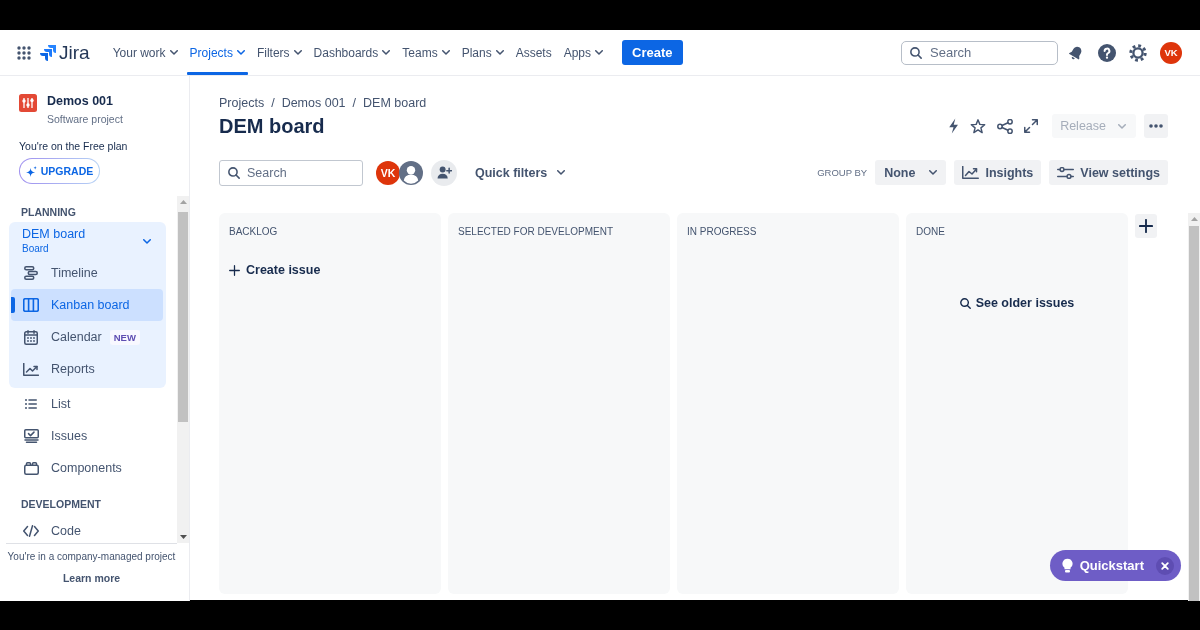 Image resolution: width=1200 pixels, height=630 pixels. What do you see at coordinates (722, 232) in the screenshot?
I see `column-title: IN PROGRESS` at bounding box center [722, 232].